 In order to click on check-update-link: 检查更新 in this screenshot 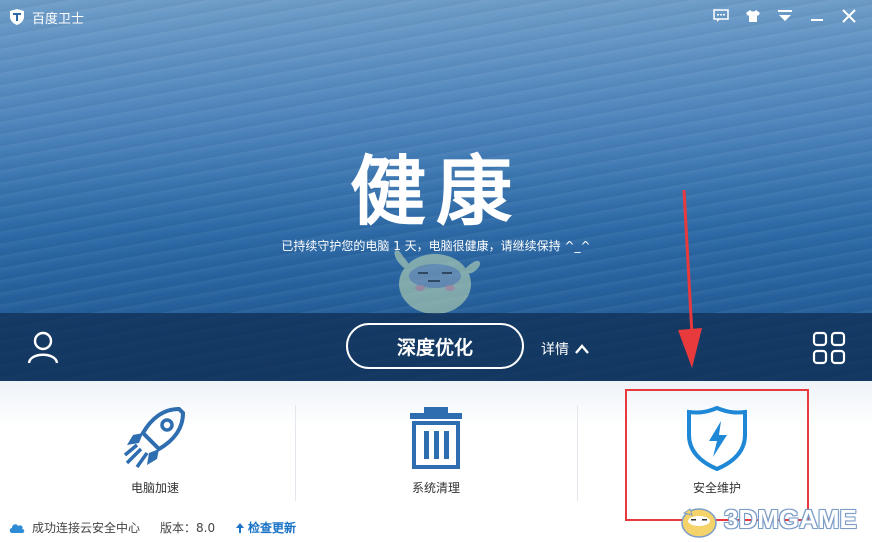, I will do `click(265, 527)`.